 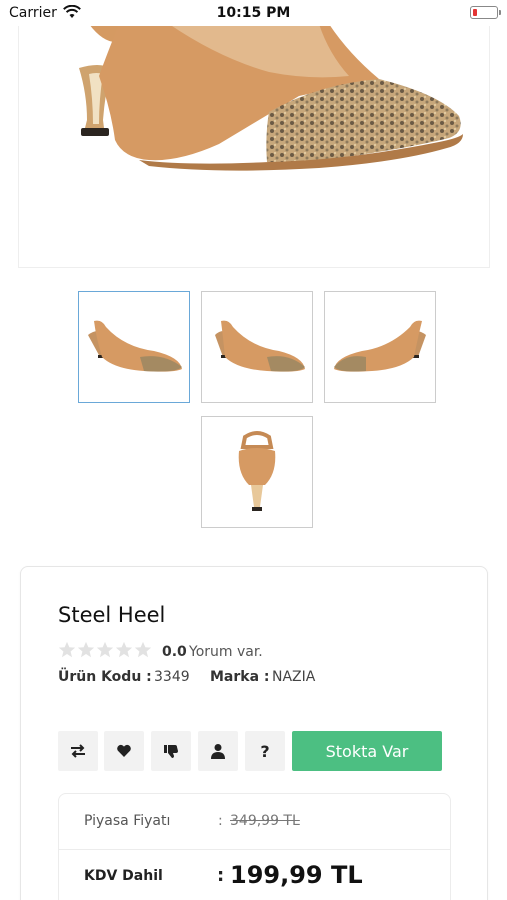 What do you see at coordinates (367, 751) in the screenshot?
I see `in-stock-button: Stokta Var` at bounding box center [367, 751].